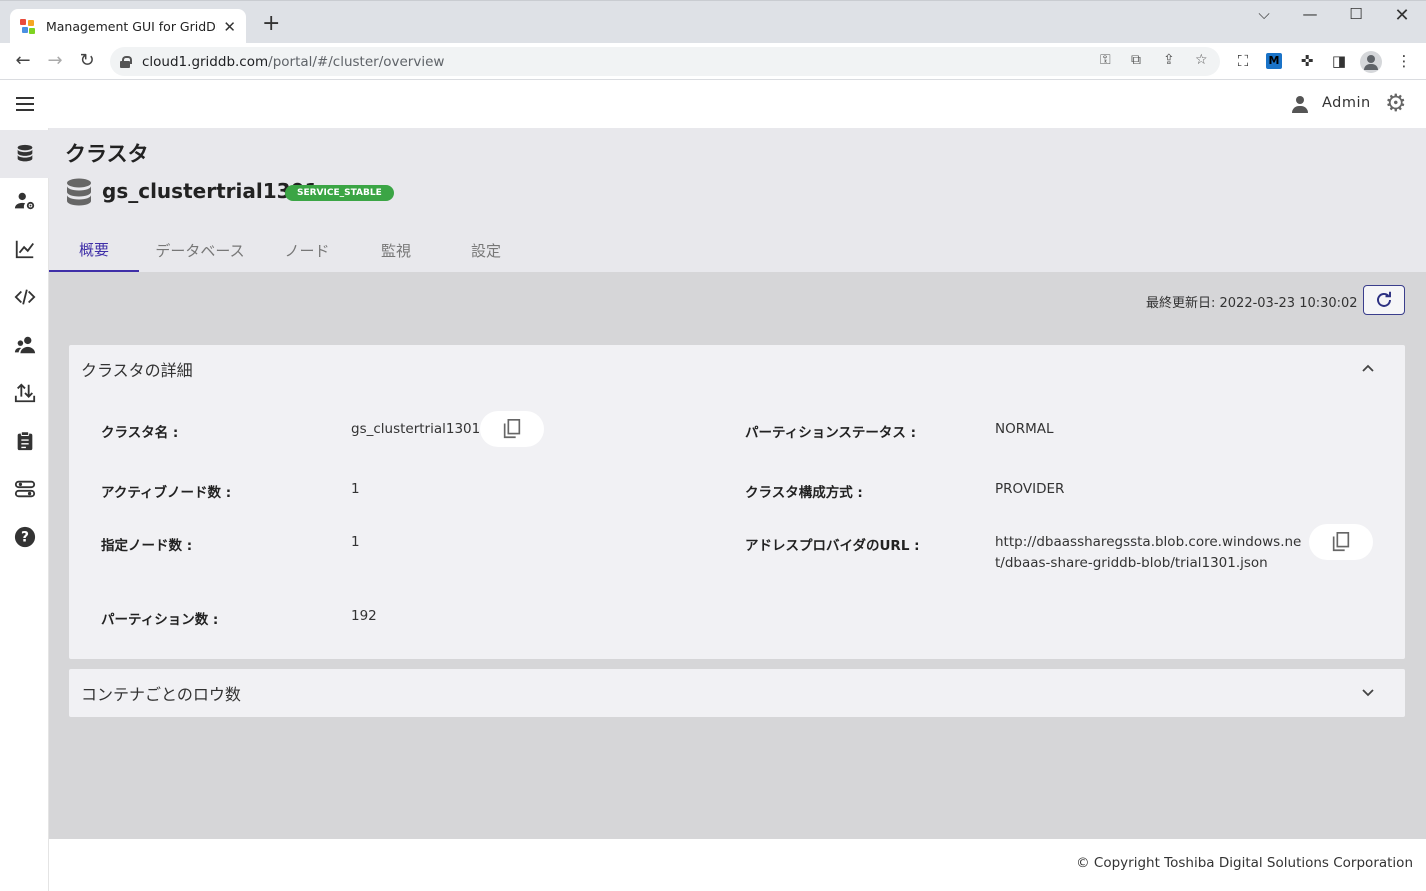  Describe the element at coordinates (147, 546) in the screenshot. I see `designated-nodes-label: 指定ノード数 :` at that location.